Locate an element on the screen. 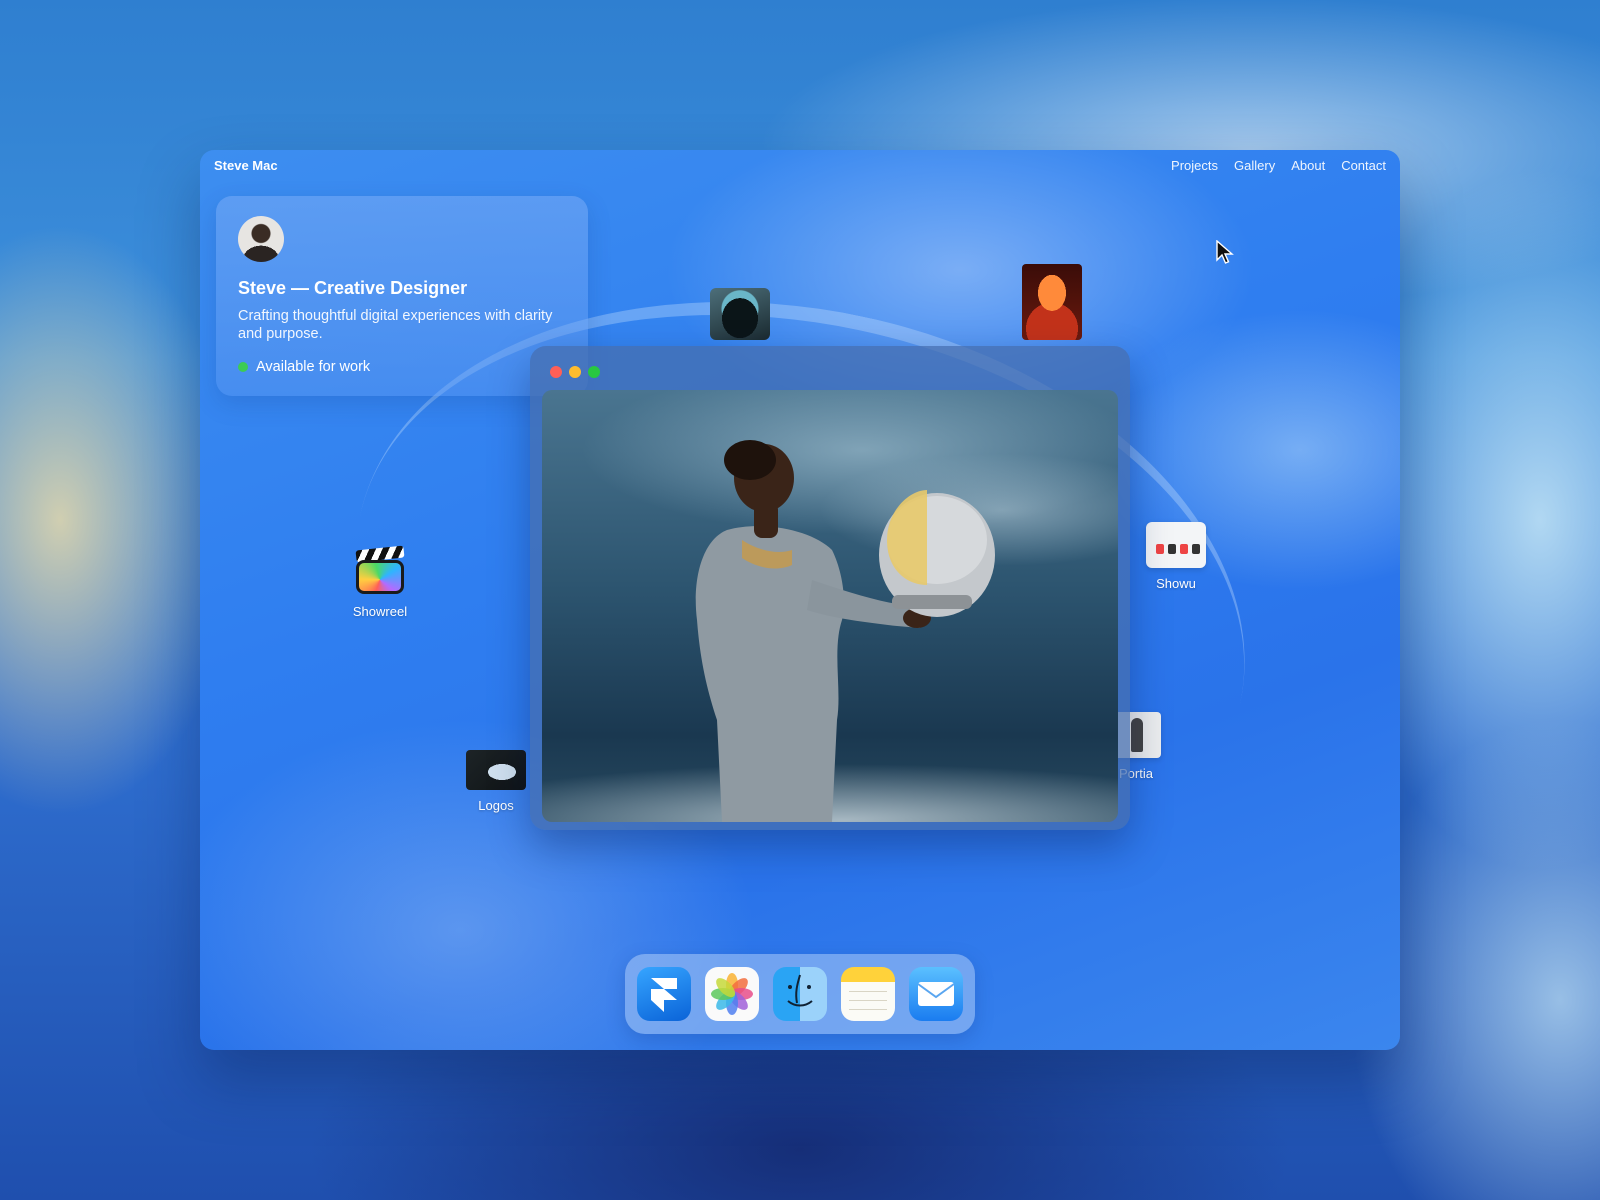 This screenshot has height=1200, width=1600. site-brand: Steve Mac is located at coordinates (246, 165).